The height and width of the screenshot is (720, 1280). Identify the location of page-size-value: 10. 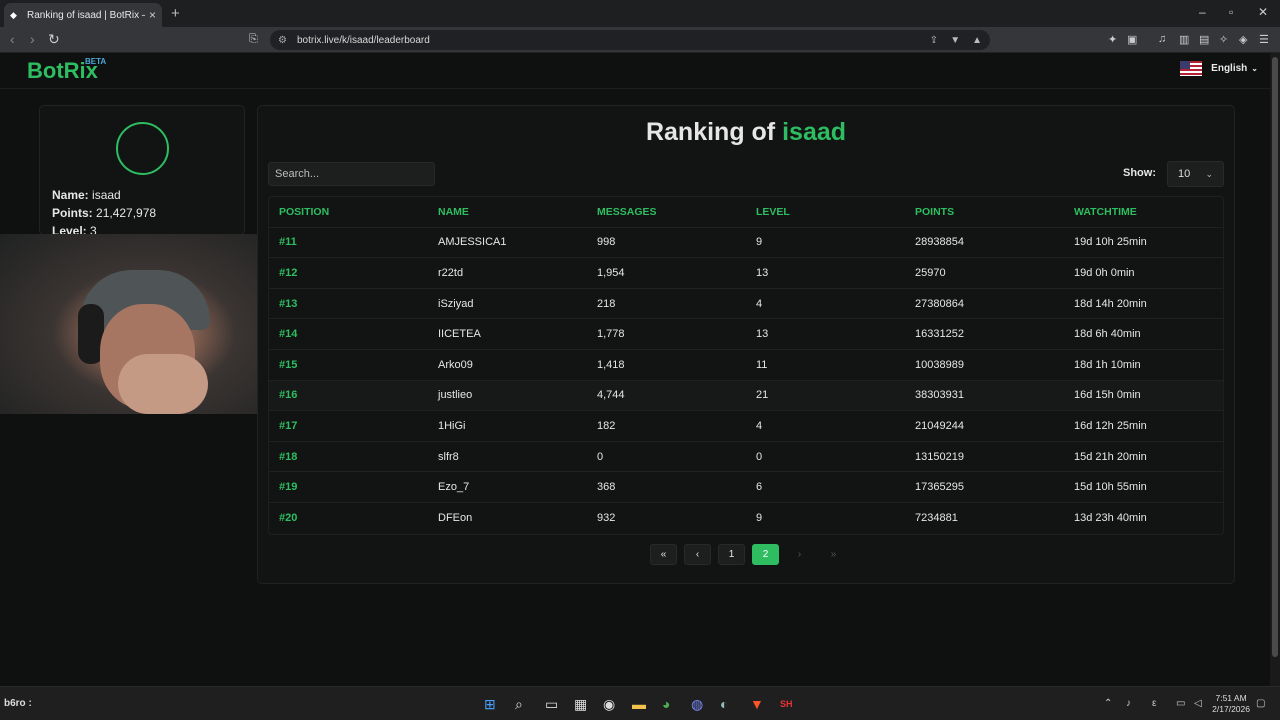
(1184, 174).